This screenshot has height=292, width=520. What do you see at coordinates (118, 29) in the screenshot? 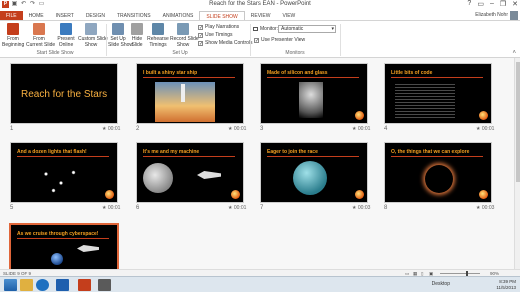
I see `setup-icon` at bounding box center [118, 29].